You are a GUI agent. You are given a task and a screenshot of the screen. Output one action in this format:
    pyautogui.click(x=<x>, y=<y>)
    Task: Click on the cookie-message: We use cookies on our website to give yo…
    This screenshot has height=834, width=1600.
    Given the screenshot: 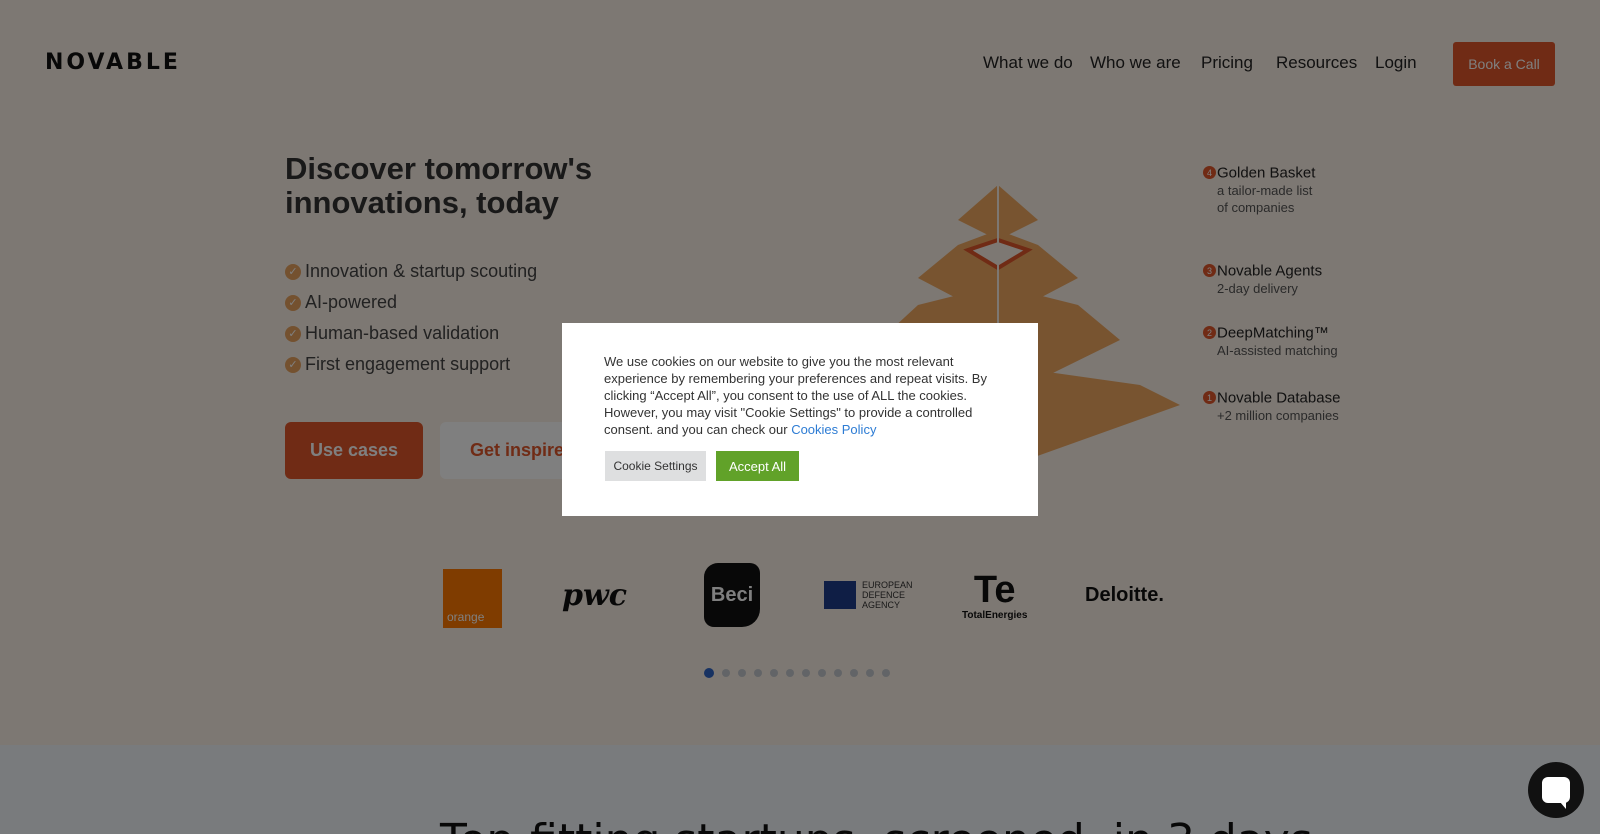 What is the action you would take?
    pyautogui.click(x=800, y=395)
    